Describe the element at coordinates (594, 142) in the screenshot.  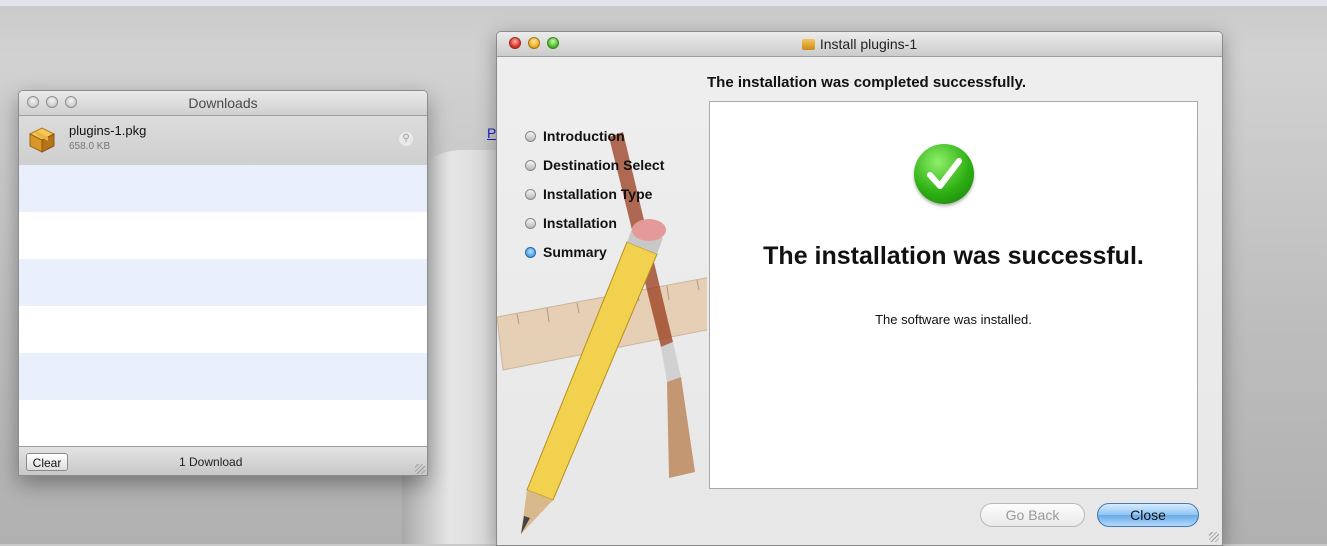
I see `step-introduction: Introduction` at that location.